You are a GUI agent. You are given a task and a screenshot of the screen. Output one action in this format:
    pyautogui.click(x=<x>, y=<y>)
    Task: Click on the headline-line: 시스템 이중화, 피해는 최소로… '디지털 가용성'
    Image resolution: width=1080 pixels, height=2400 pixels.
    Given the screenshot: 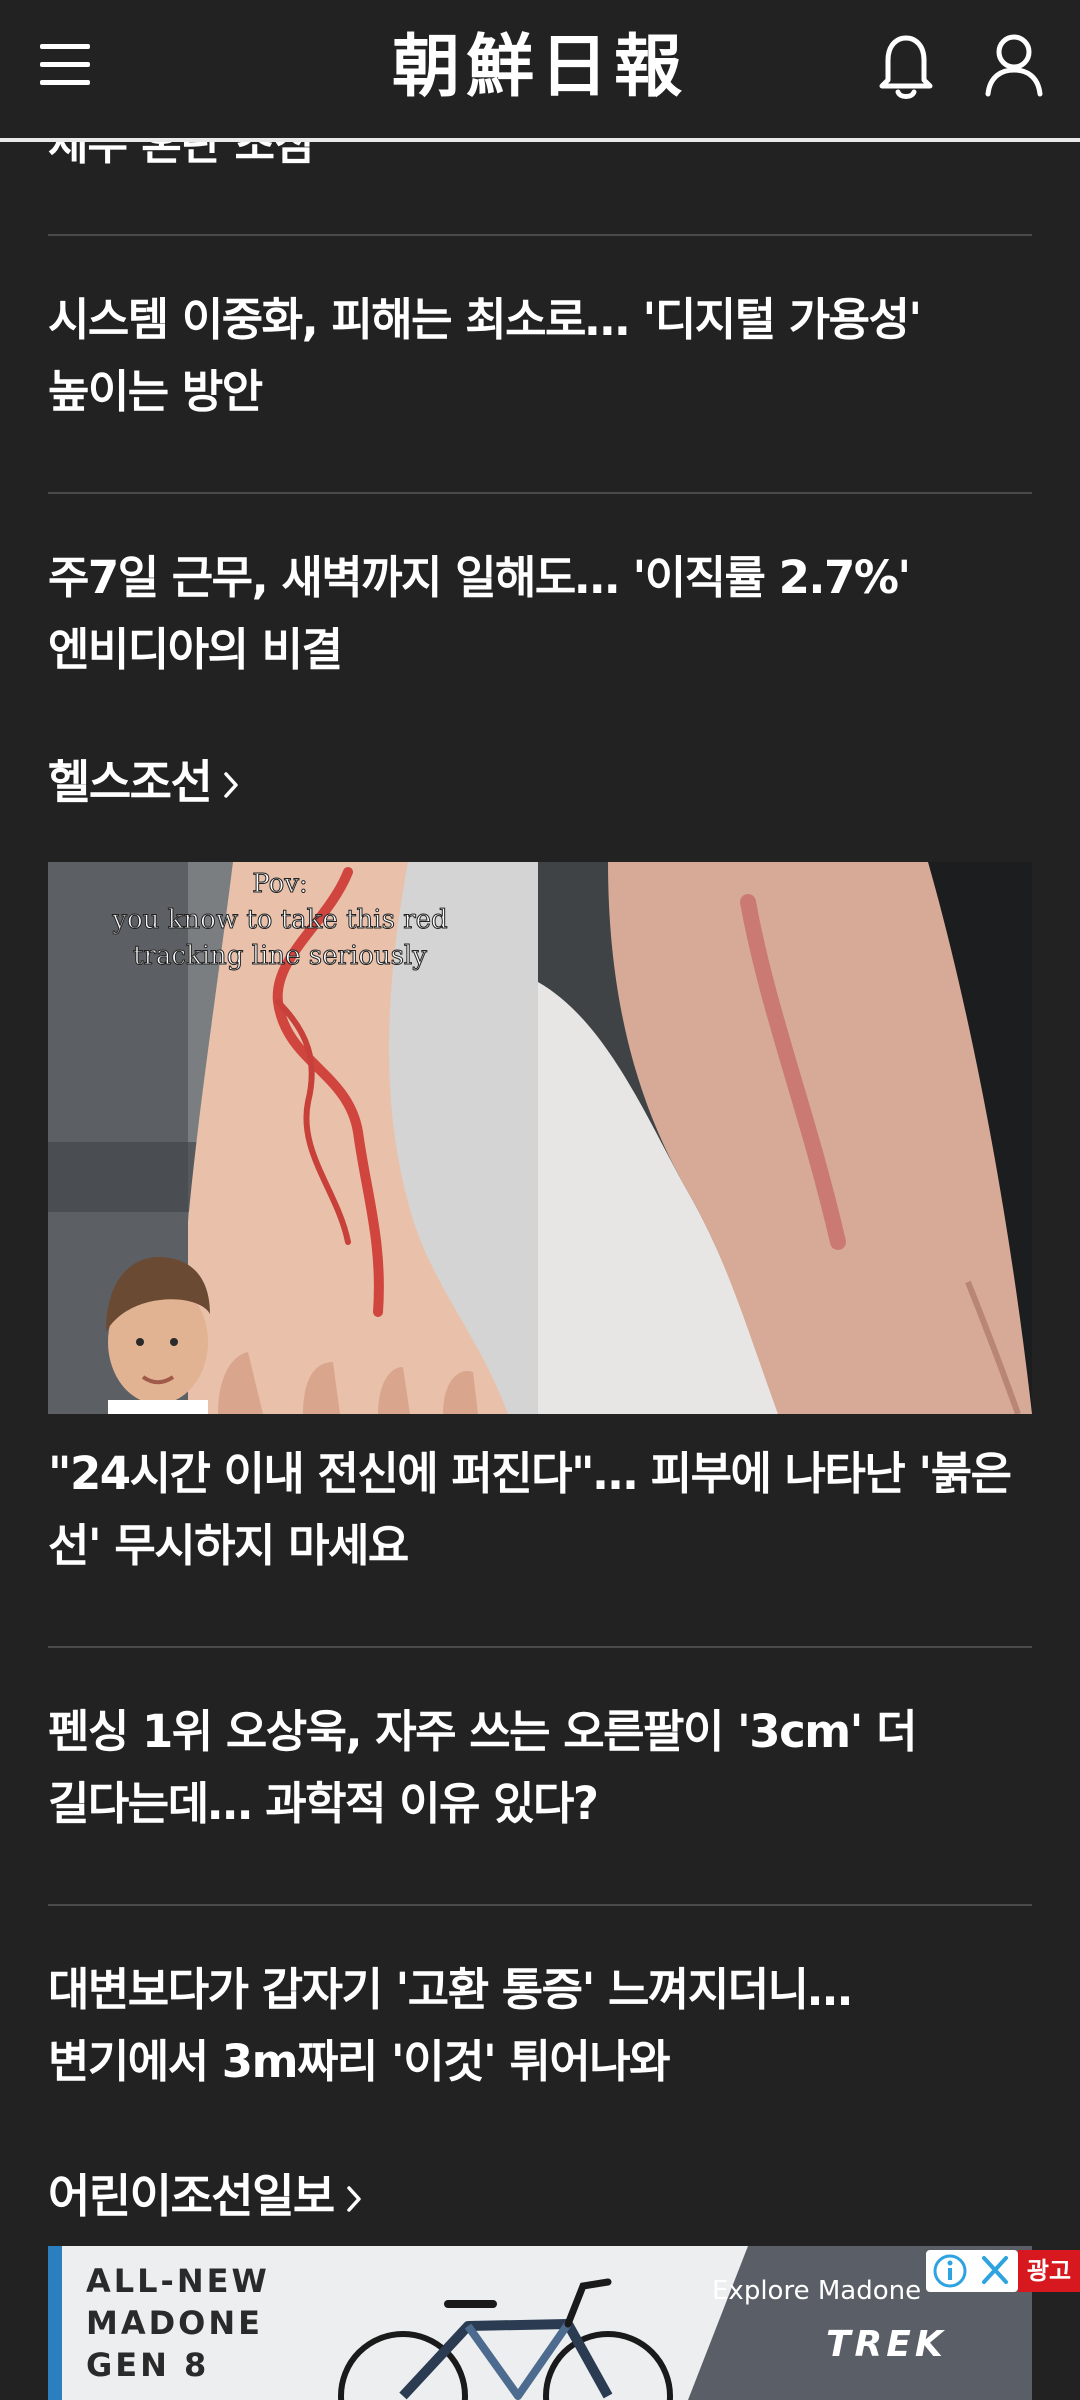 What is the action you would take?
    pyautogui.click(x=485, y=319)
    